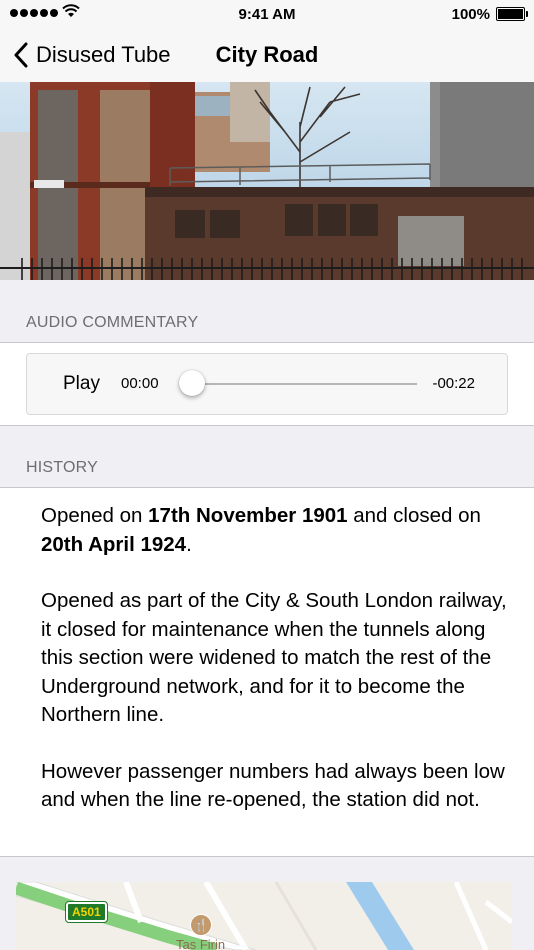  Describe the element at coordinates (201, 925) in the screenshot. I see `restaurant-icon: 🍴` at that location.